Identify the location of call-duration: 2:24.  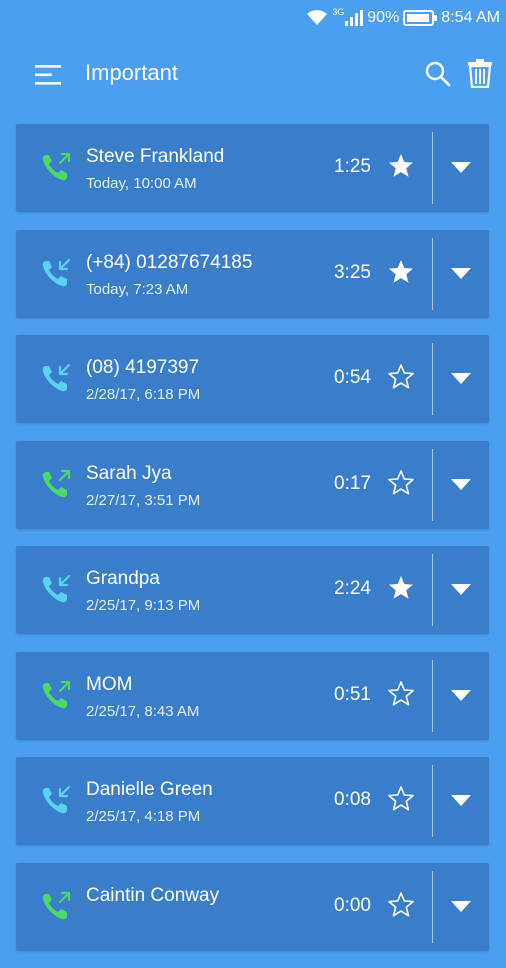
(352, 588).